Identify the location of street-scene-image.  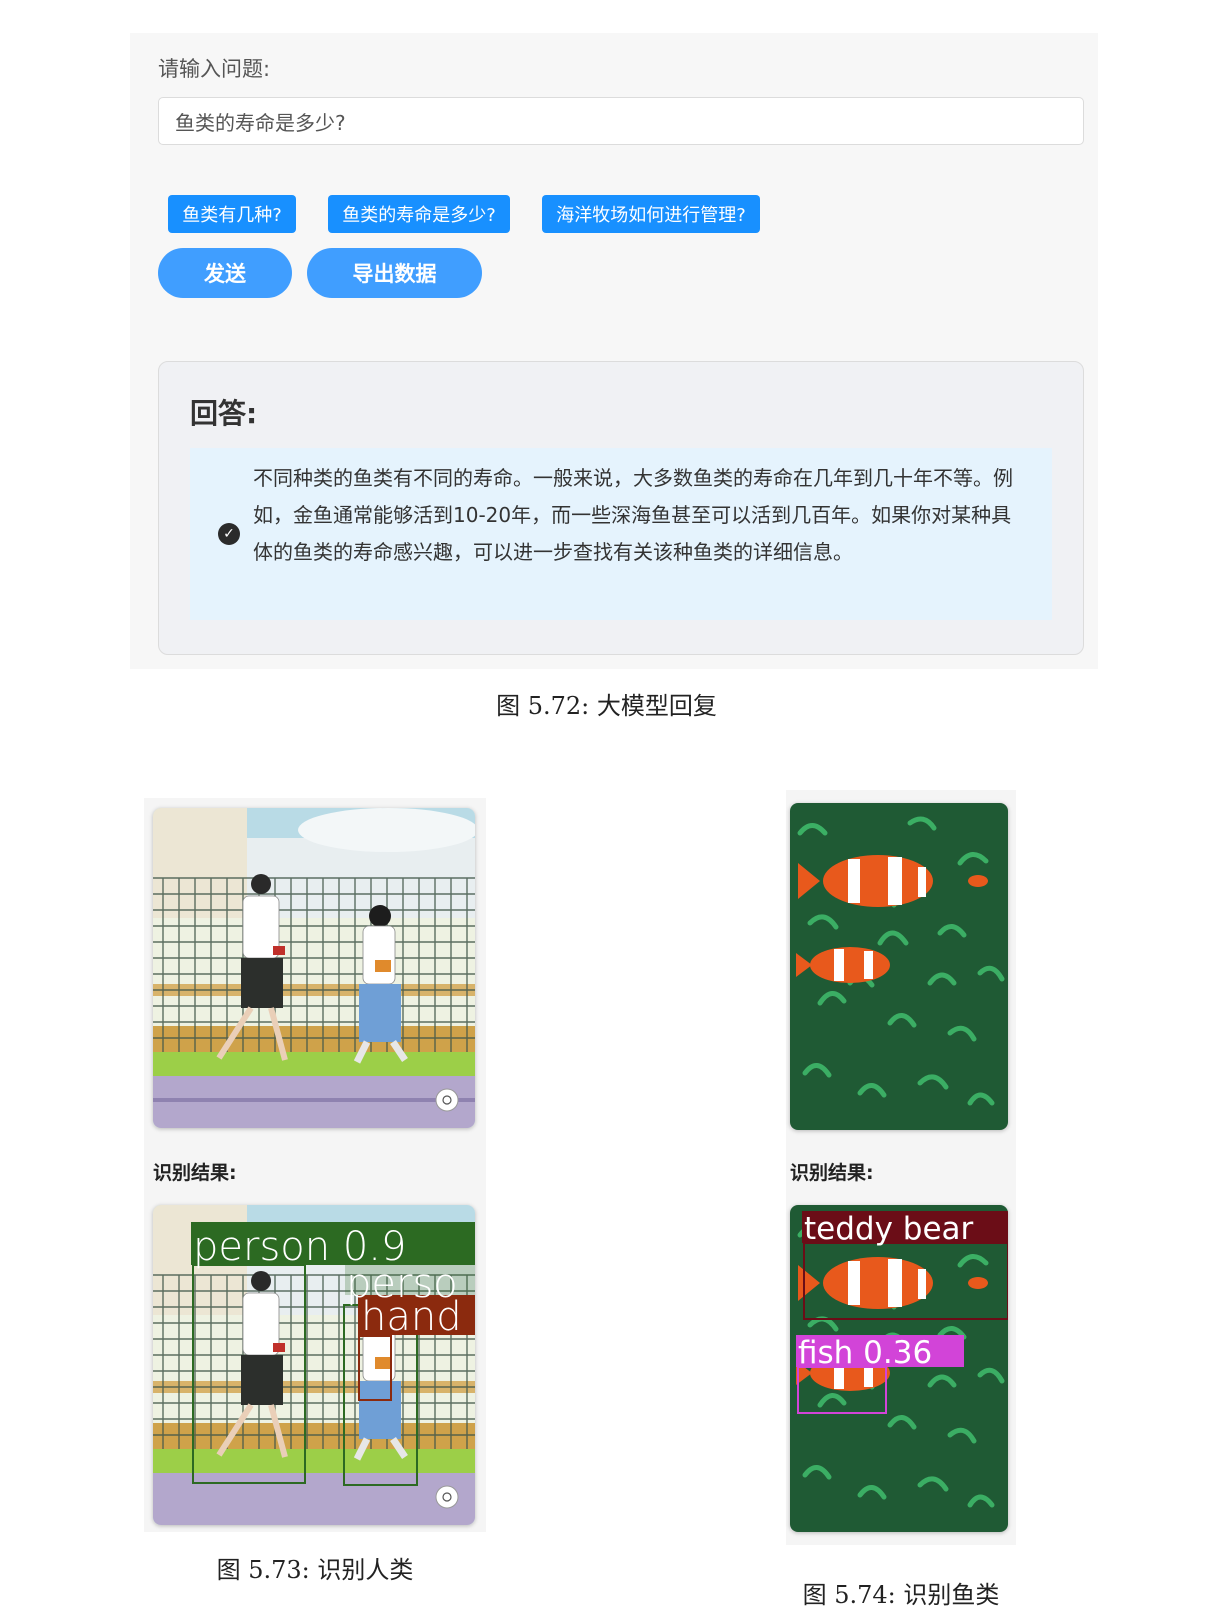
(314, 968).